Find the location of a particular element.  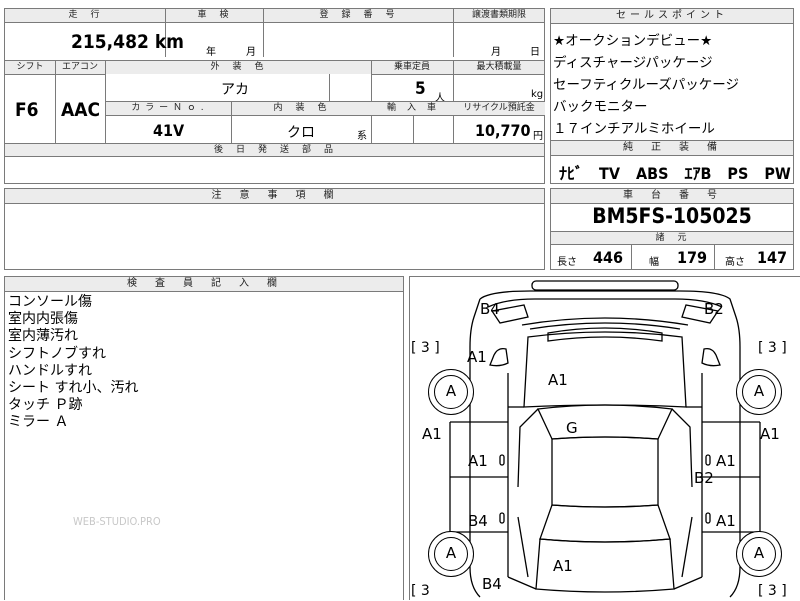

inspection-year-unit: 年 is located at coordinates (211, 52).